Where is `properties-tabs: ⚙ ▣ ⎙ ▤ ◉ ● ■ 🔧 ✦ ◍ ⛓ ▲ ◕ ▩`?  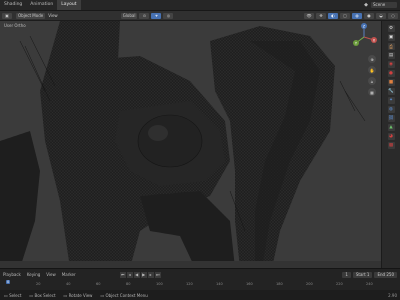
properties-tabs: ⚙ ▣ ⎙ ▤ ◉ ● ■ 🔧 ✦ ◍ ⛓ ▲ ◕ ▩ is located at coordinates (390, 144).